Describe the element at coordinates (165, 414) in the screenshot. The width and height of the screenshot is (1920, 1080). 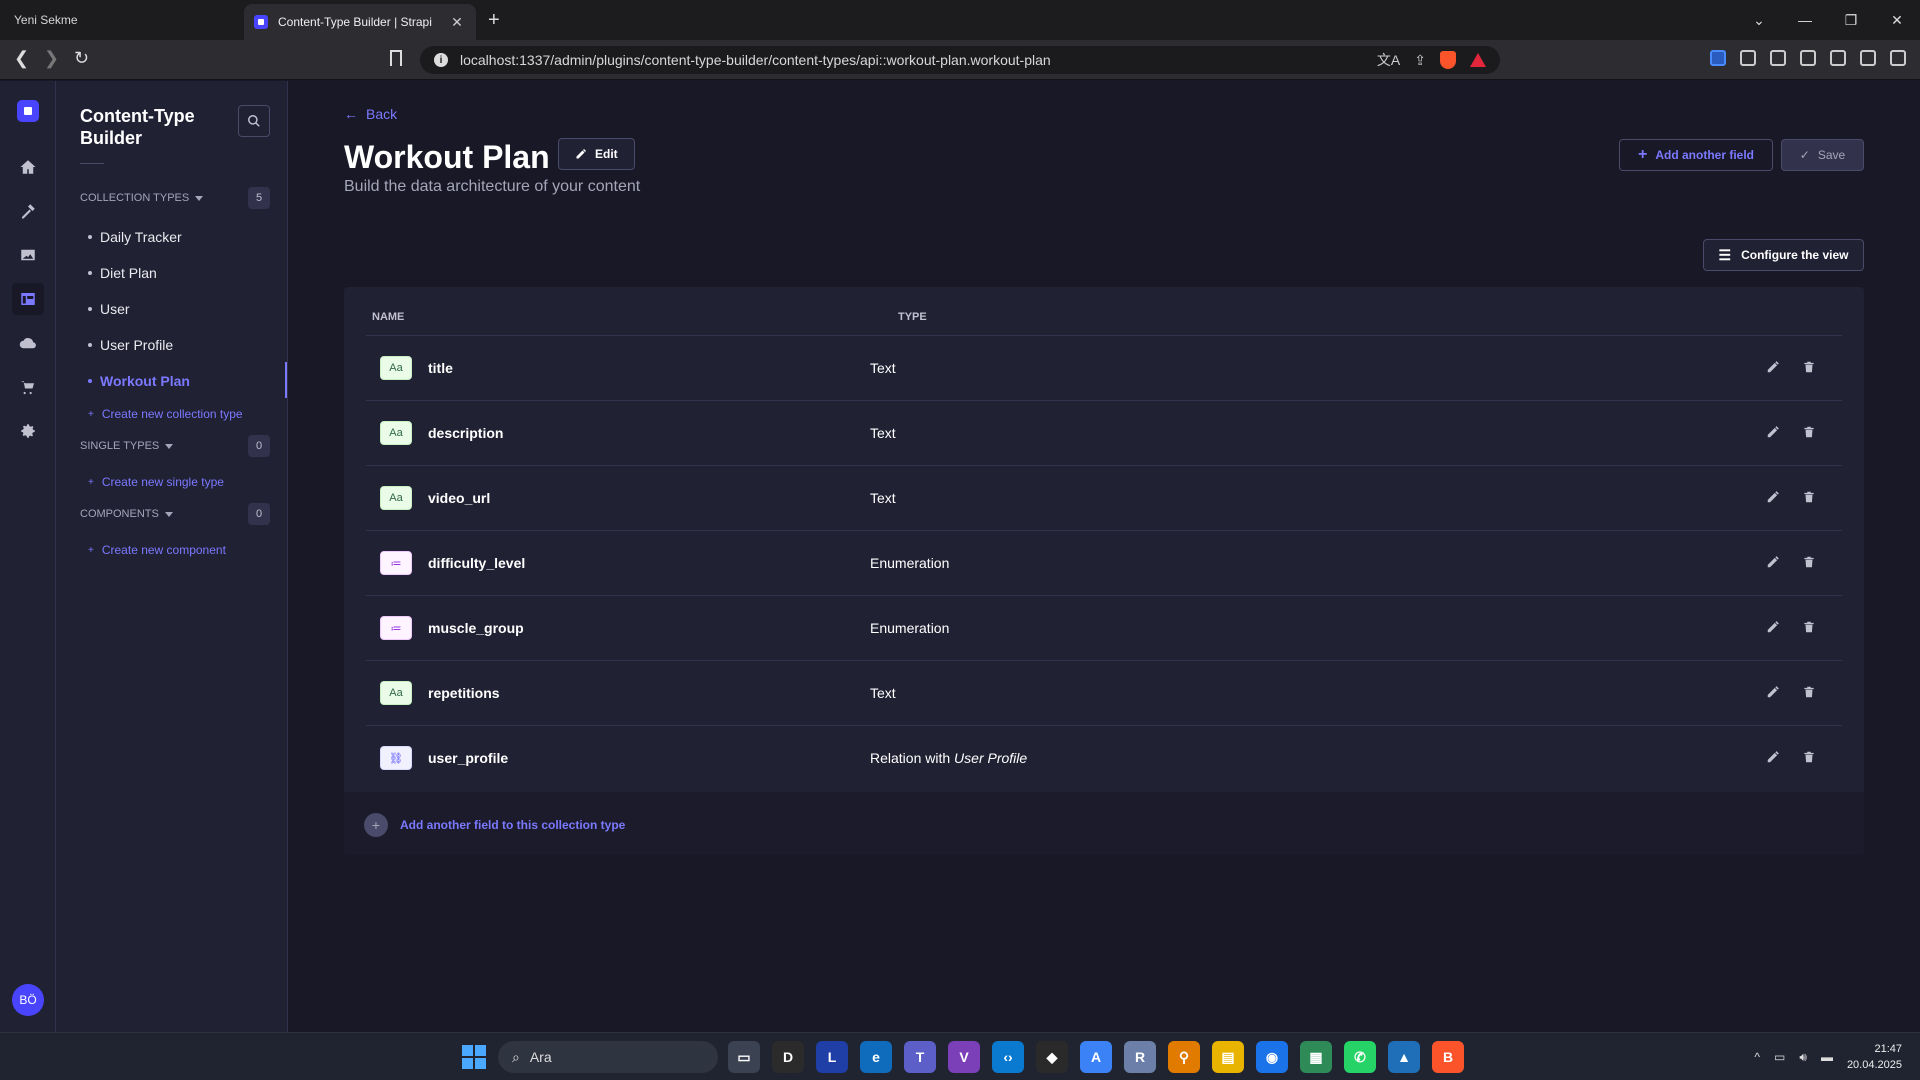
I see `create-collection-type-link: + Create new collection type` at that location.